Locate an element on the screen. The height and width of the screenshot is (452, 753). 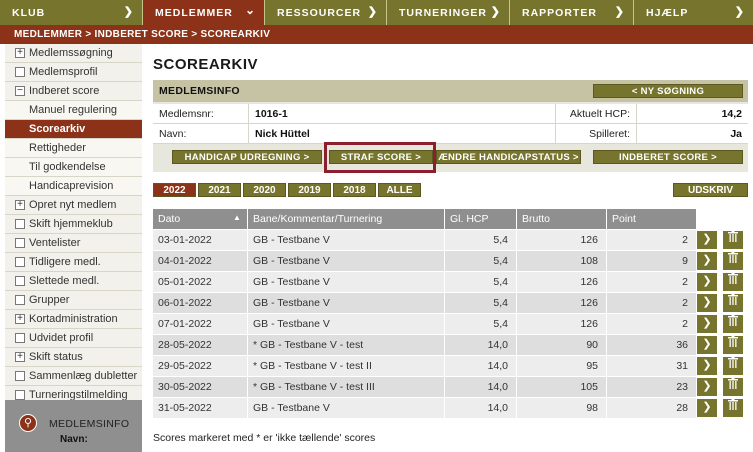
table-cell: 95 is located at coordinates (562, 366).